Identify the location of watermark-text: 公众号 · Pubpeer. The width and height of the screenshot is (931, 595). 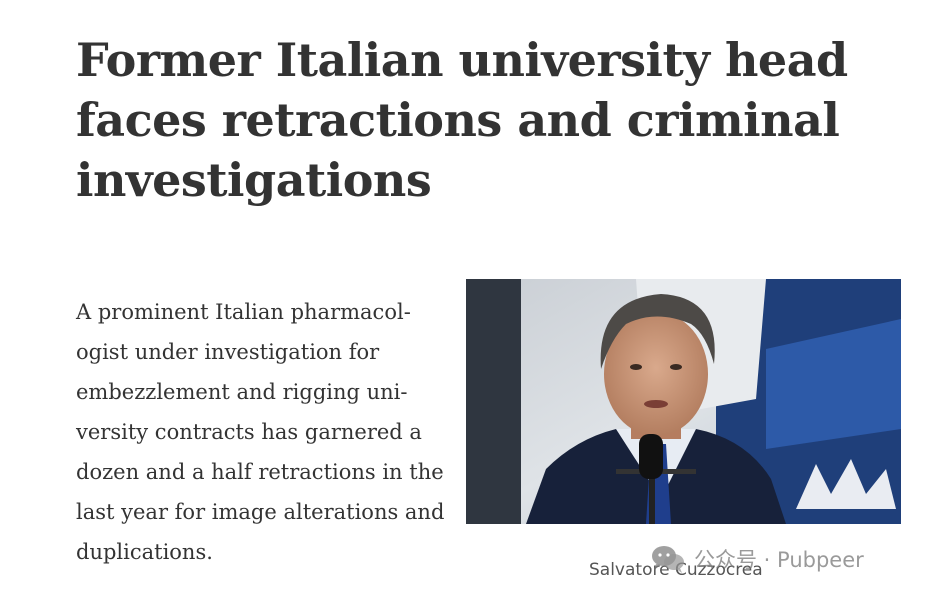
(779, 560).